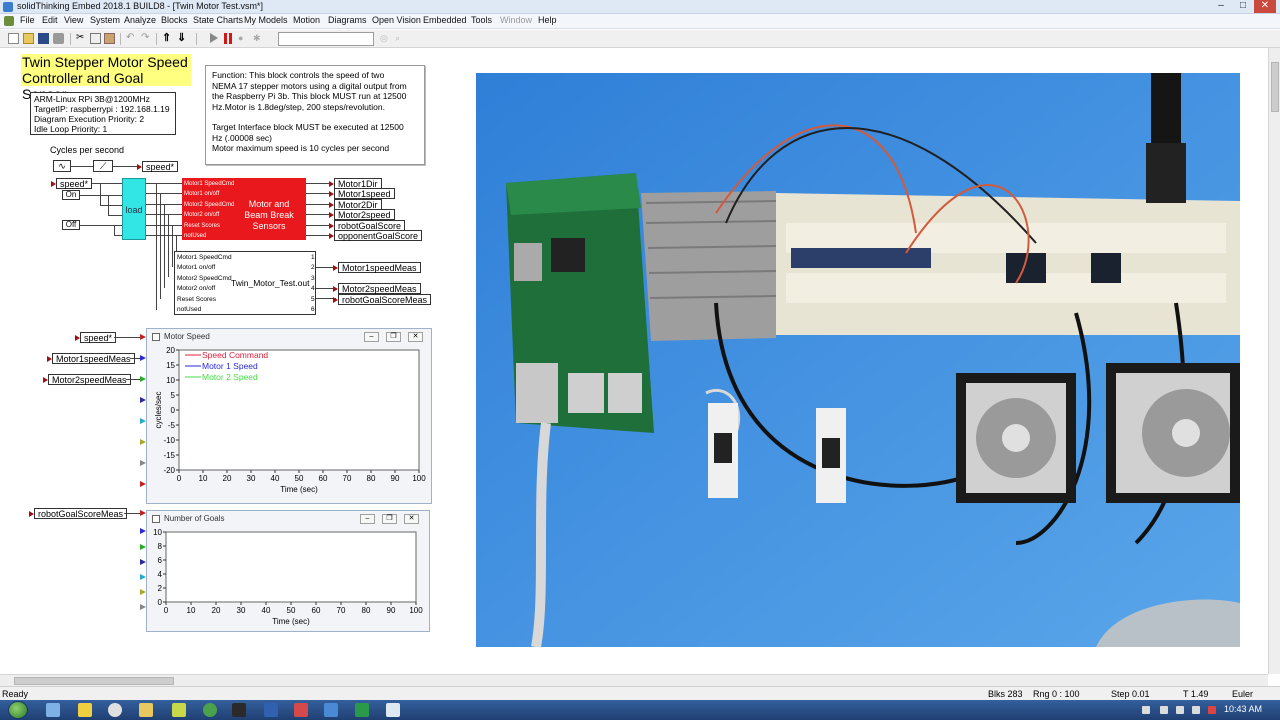 This screenshot has width=1280, height=720. I want to click on off-constant-block: Off, so click(71, 225).